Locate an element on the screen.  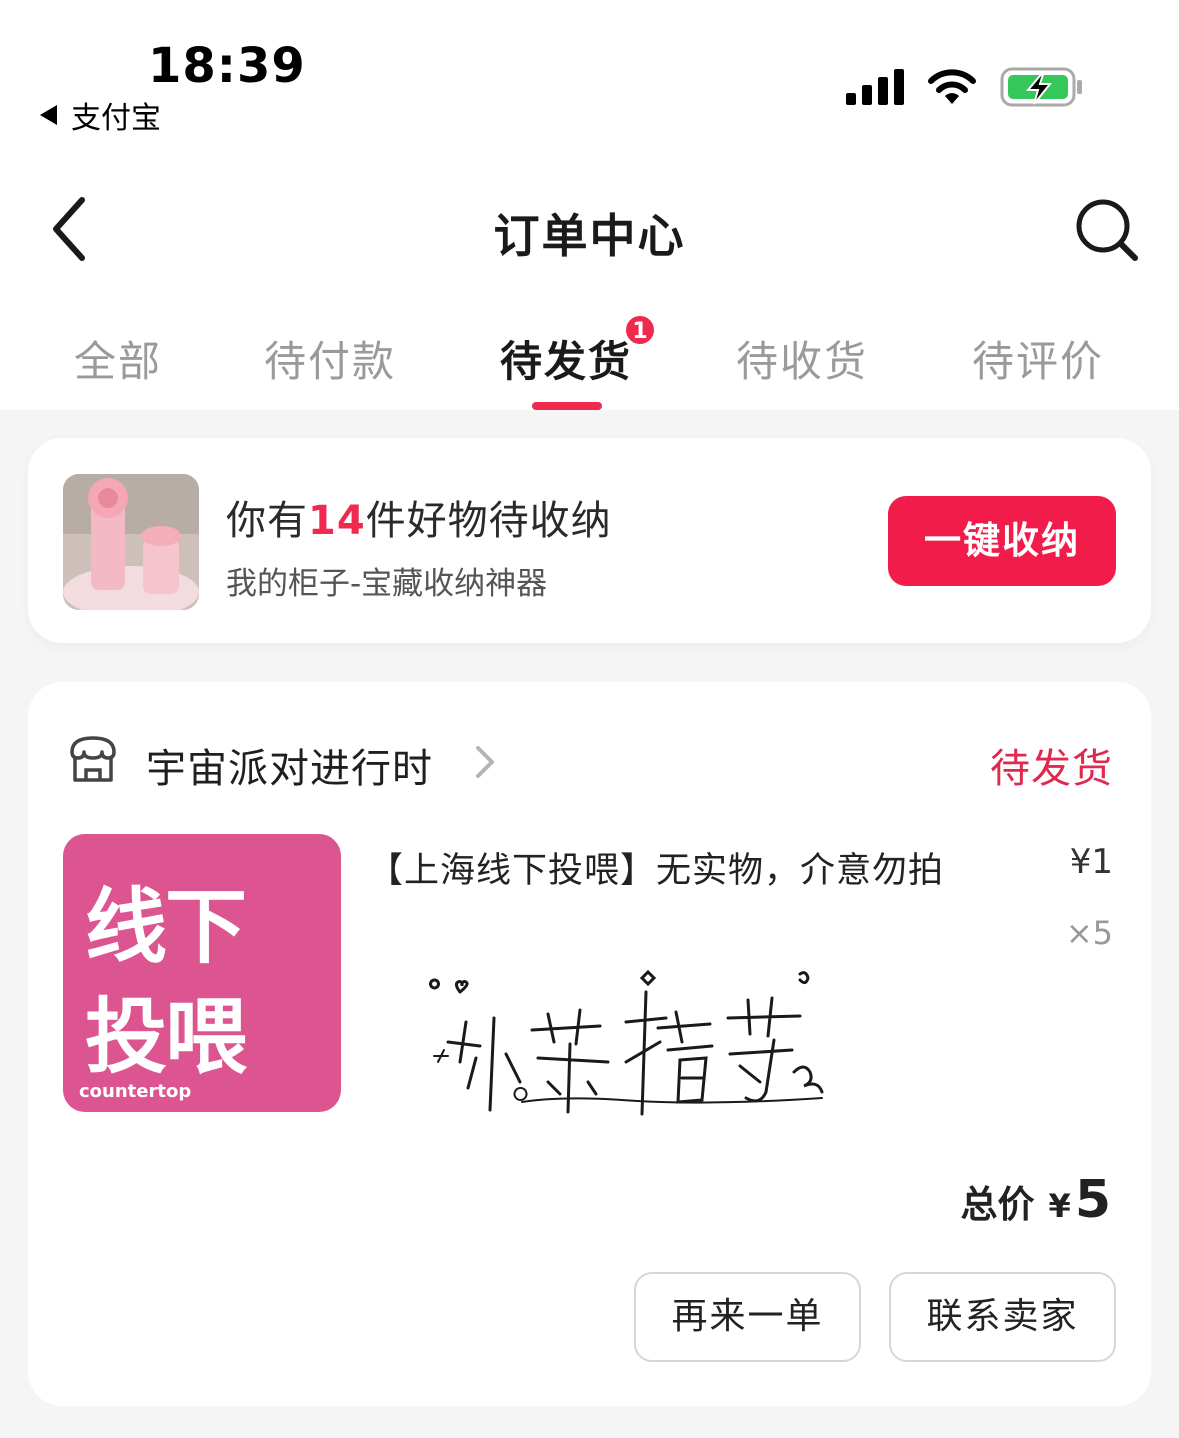
storage-promo-card: 你有14件好物待收纳 我的柜子-宝藏收纳神器 一键收纳 is located at coordinates (589, 540).